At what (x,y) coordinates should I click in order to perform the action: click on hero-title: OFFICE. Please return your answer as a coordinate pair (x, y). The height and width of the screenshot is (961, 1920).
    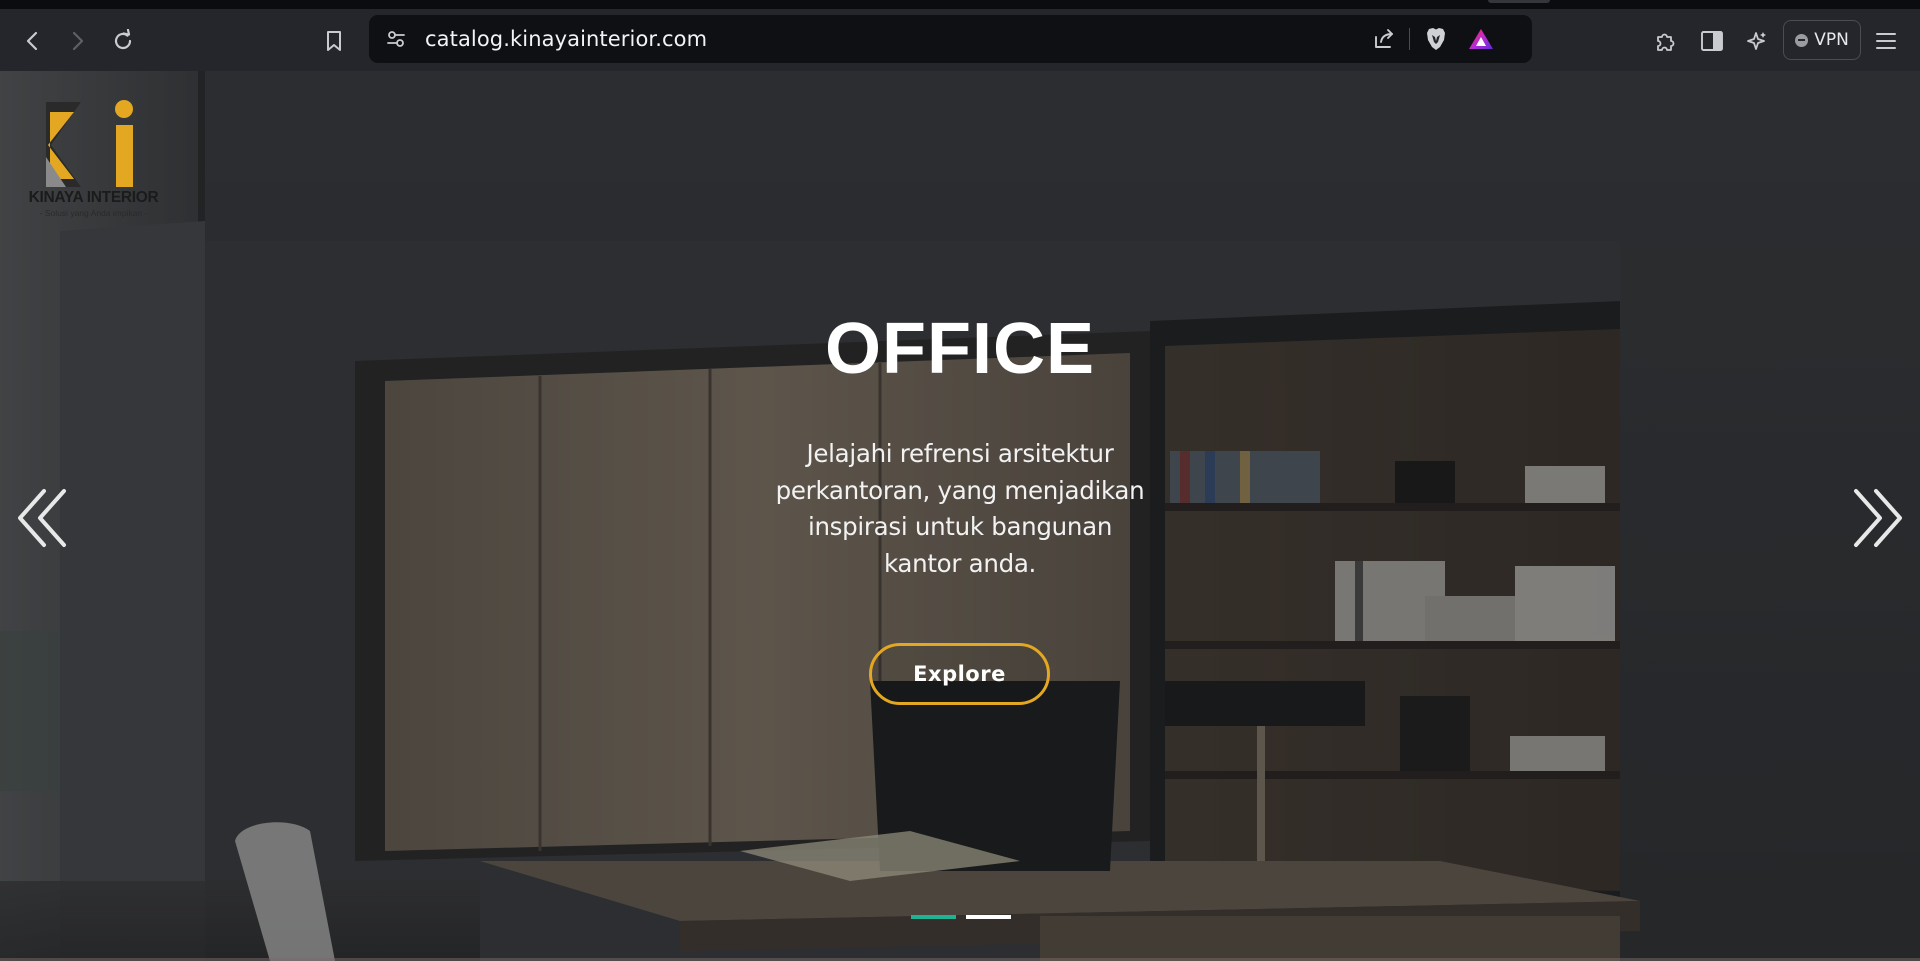
    Looking at the image, I should click on (960, 349).